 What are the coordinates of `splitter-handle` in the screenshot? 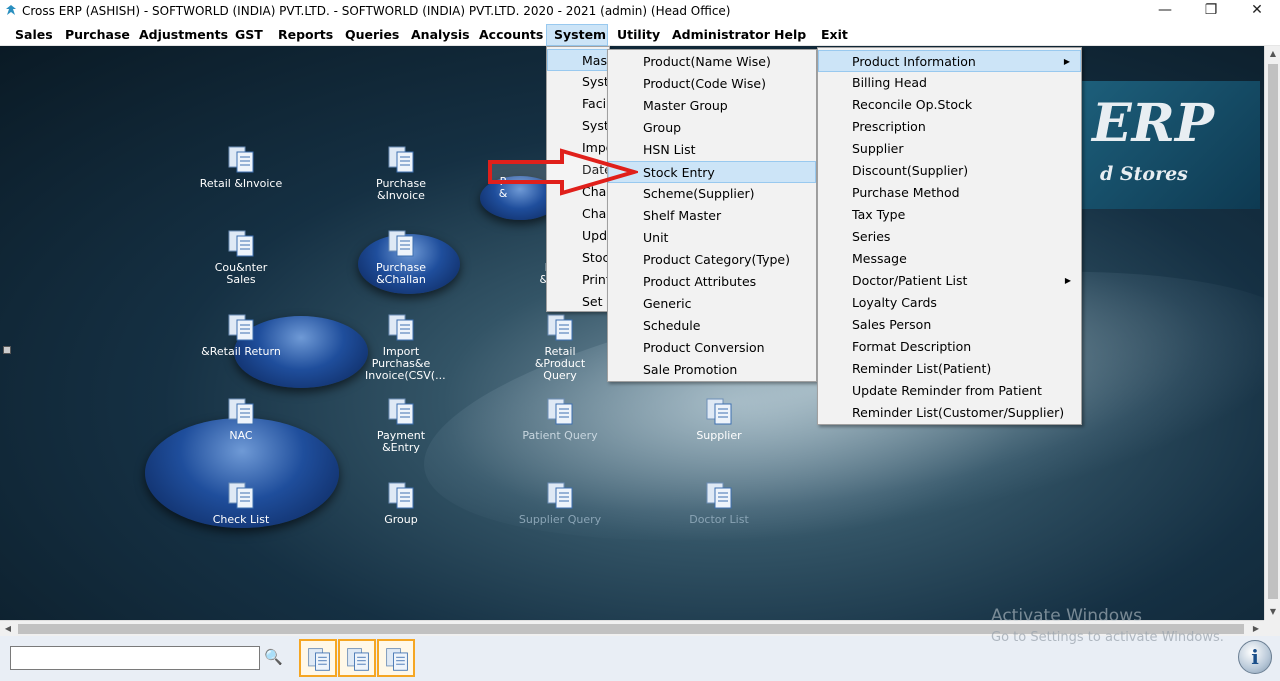 It's located at (7, 350).